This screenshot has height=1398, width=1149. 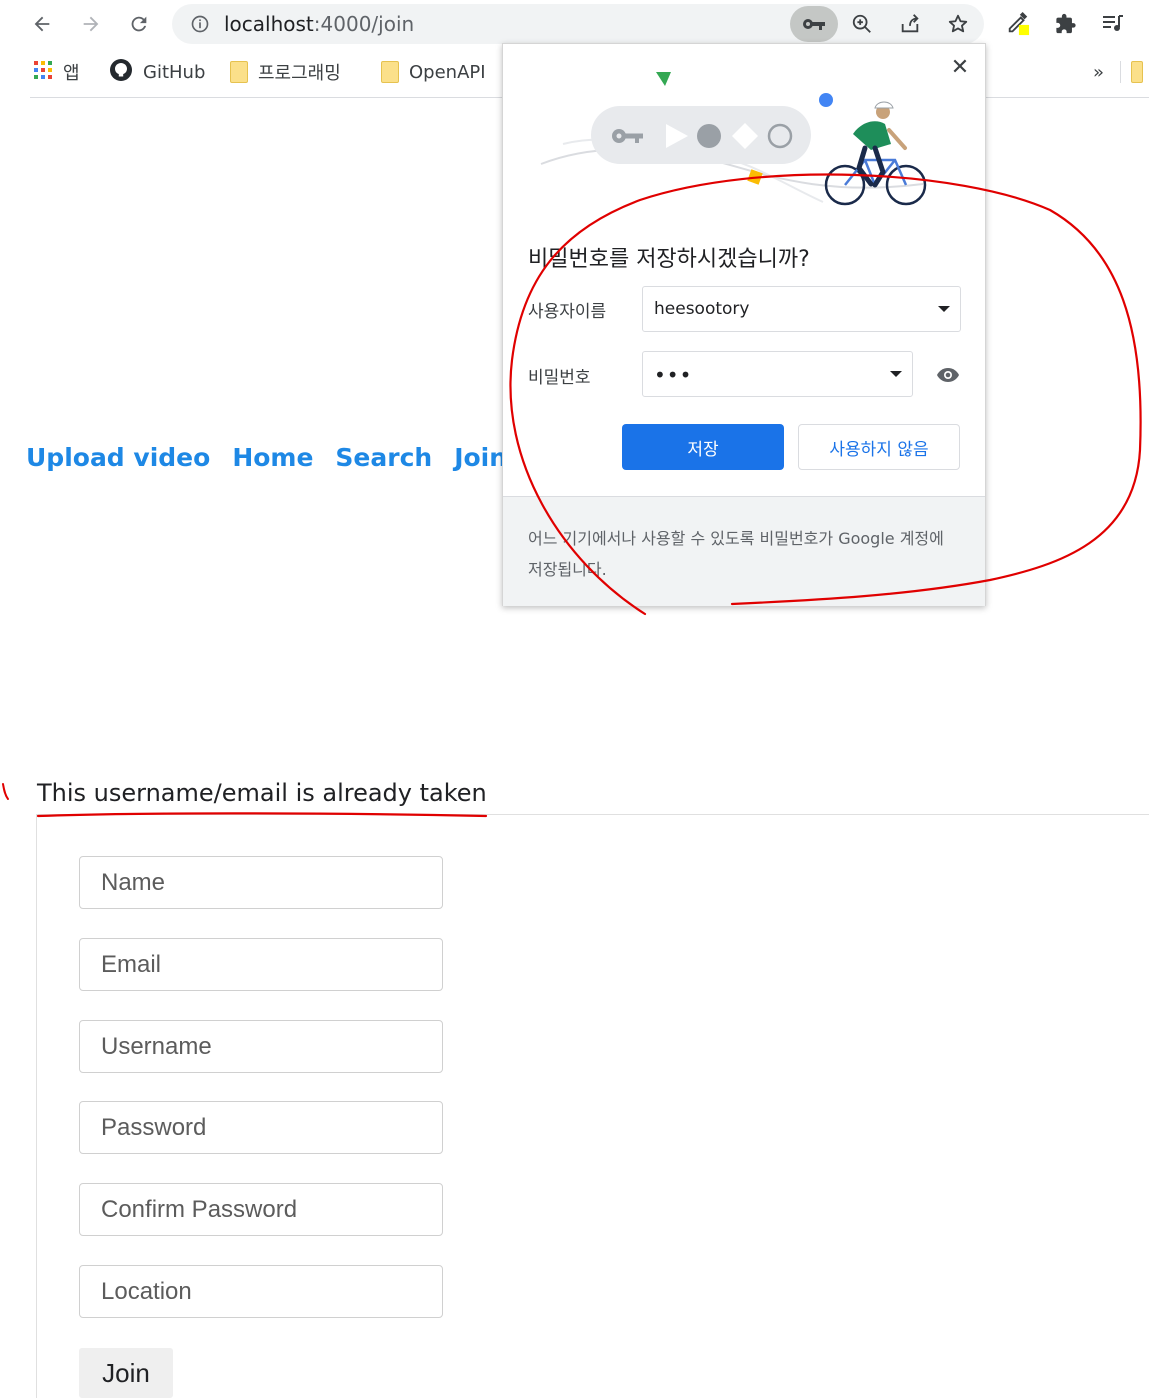 I want to click on eyedropper-icon, so click(x=1018, y=24).